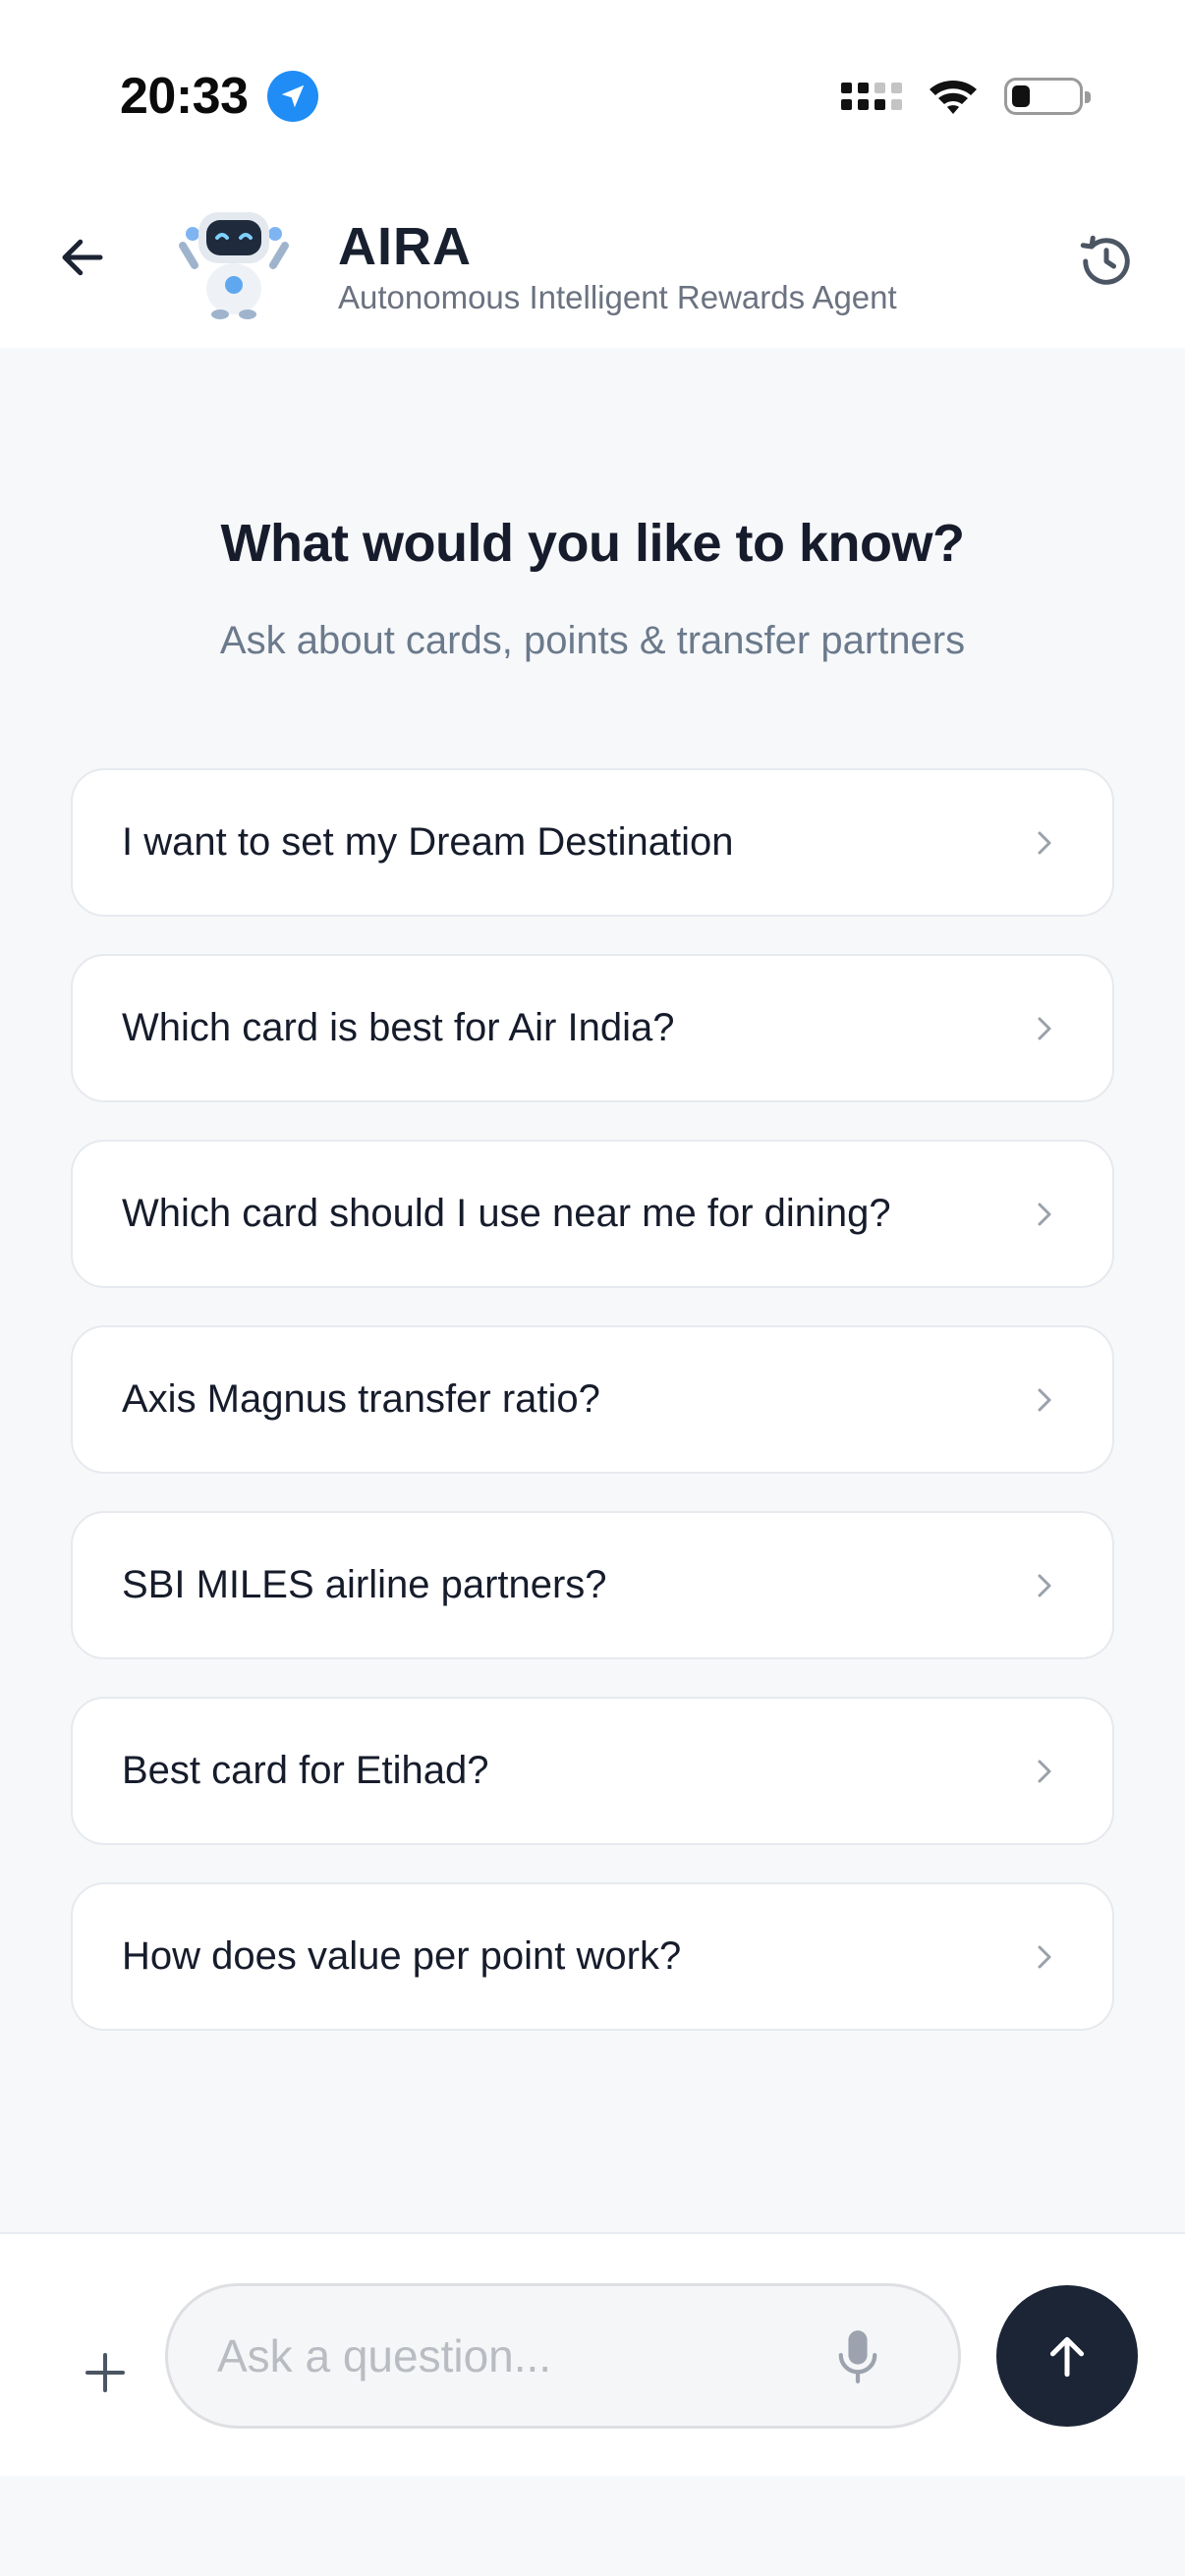 The height and width of the screenshot is (2576, 1185). What do you see at coordinates (592, 1771) in the screenshot?
I see `suggestion-item: Best card for Etihad?` at bounding box center [592, 1771].